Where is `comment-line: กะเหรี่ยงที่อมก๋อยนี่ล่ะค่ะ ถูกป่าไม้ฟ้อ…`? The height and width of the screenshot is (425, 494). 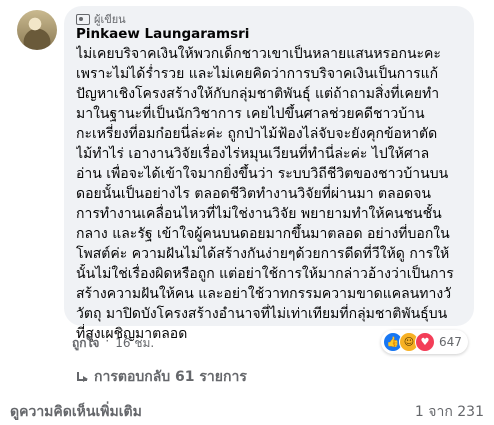
comment-line: กะเหรี่ยงที่อมก๋อยนี่ล่ะค่ะ ถูกป่าไม้ฟ้อ… is located at coordinates (257, 134).